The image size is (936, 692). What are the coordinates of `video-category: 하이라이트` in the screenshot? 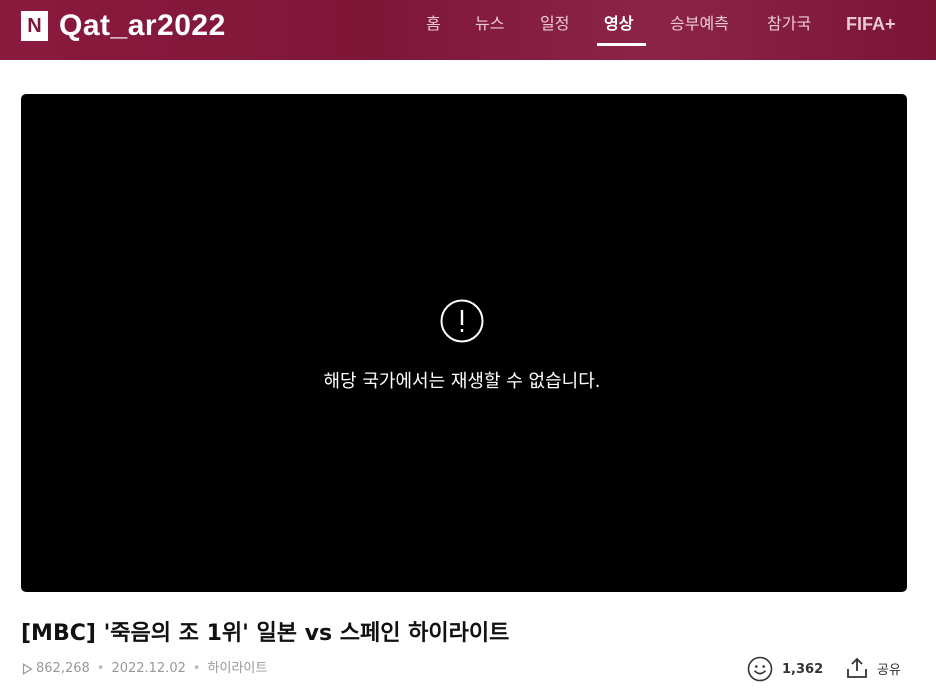 It's located at (238, 669).